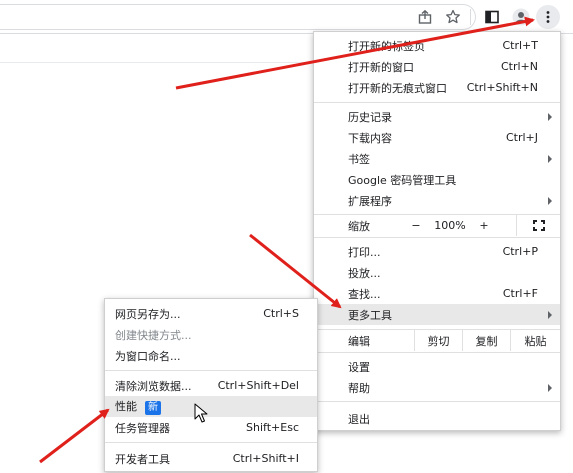 This screenshot has height=473, width=573. I want to click on menu-item-downloads: 下载内容 Ctrl+J, so click(437, 137).